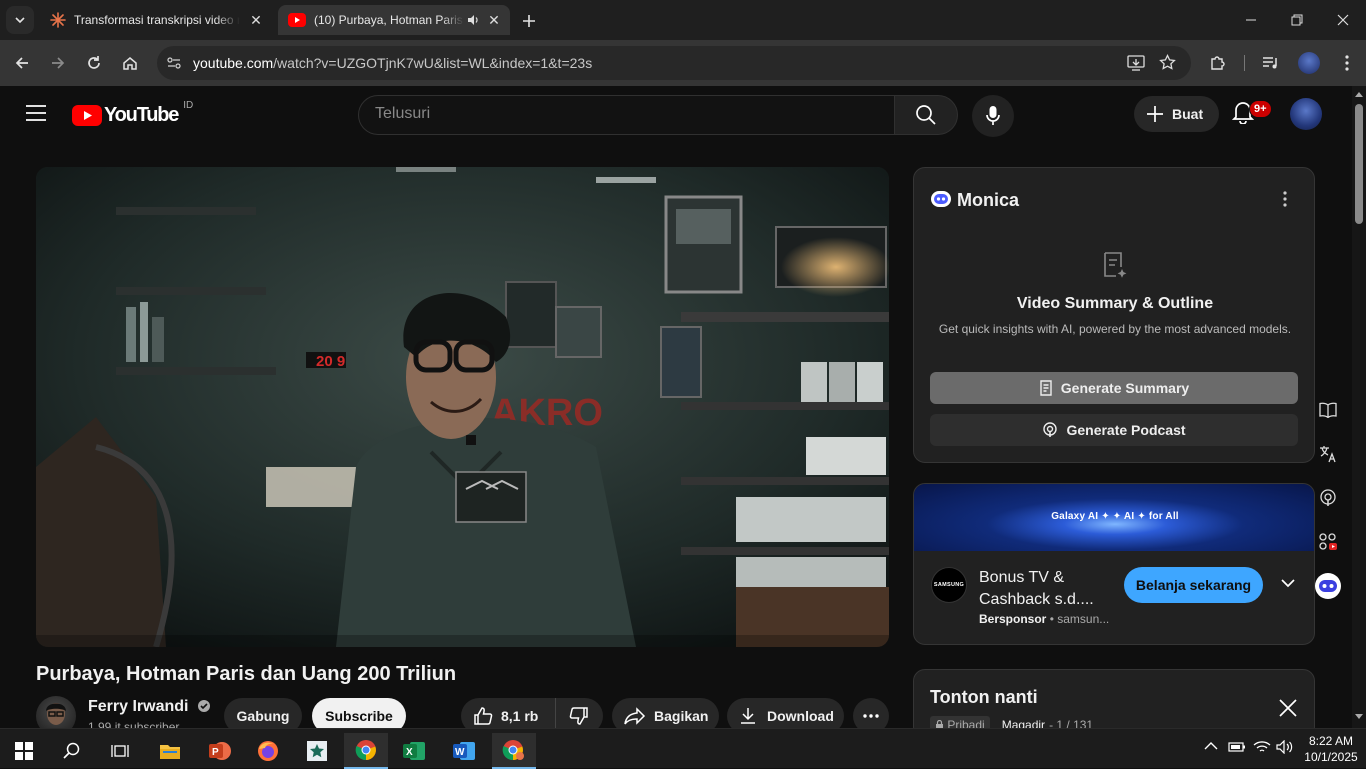 This screenshot has width=1366, height=769. What do you see at coordinates (1237, 747) in the screenshot?
I see `battery-indicator` at bounding box center [1237, 747].